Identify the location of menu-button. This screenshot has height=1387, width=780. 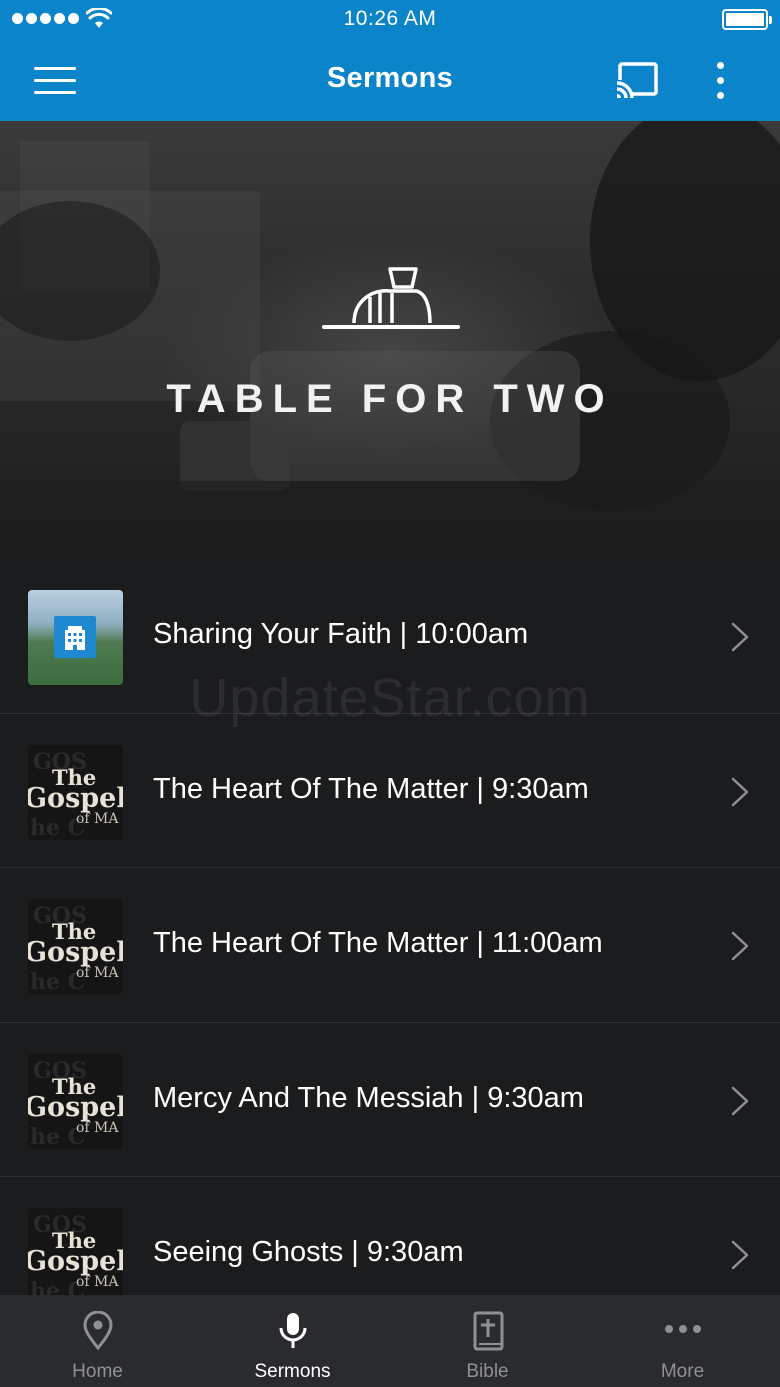
(59, 80).